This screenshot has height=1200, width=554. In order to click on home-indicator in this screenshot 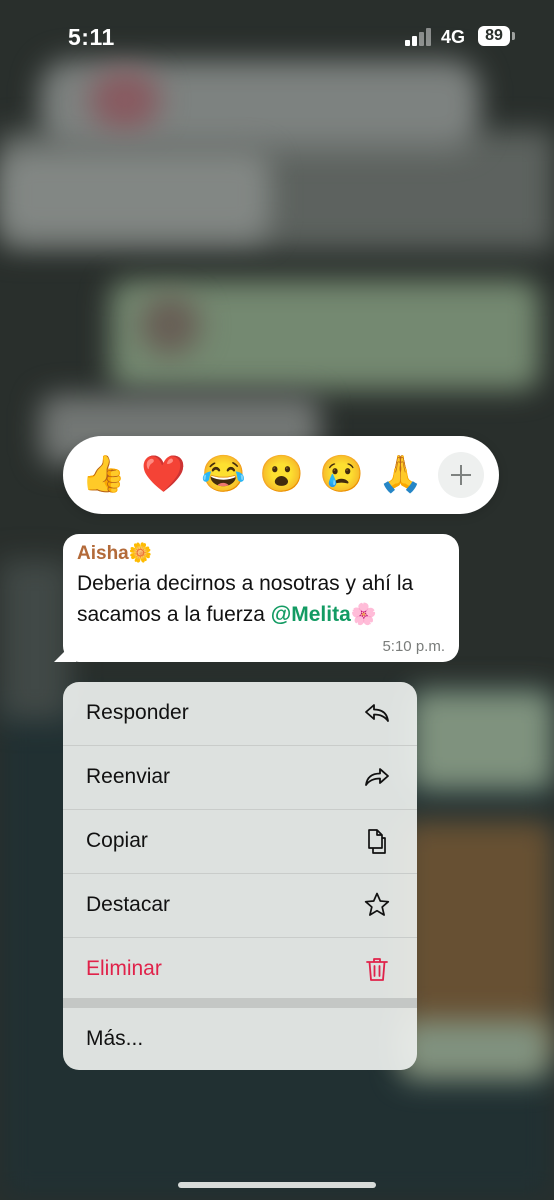, I will do `click(277, 1185)`.